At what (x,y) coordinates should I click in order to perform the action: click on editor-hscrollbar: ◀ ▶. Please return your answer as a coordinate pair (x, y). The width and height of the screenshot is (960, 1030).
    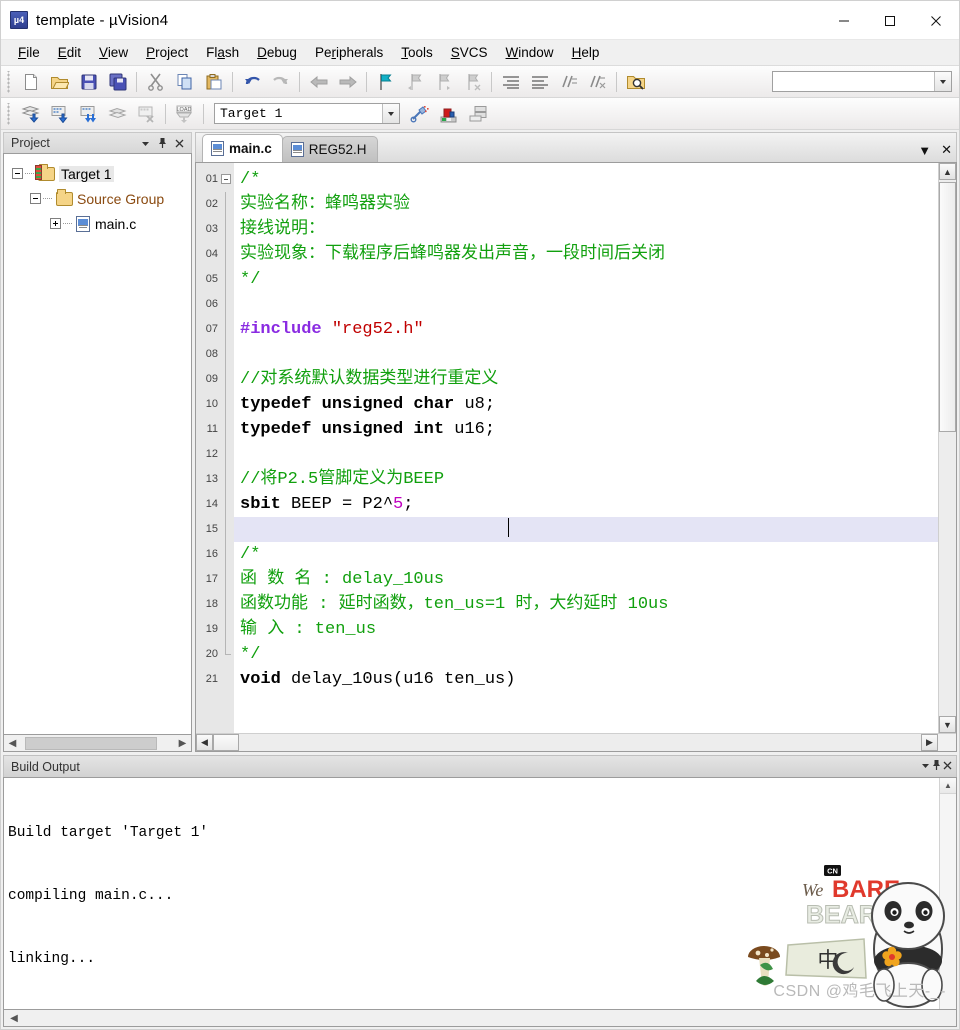
    Looking at the image, I should click on (576, 742).